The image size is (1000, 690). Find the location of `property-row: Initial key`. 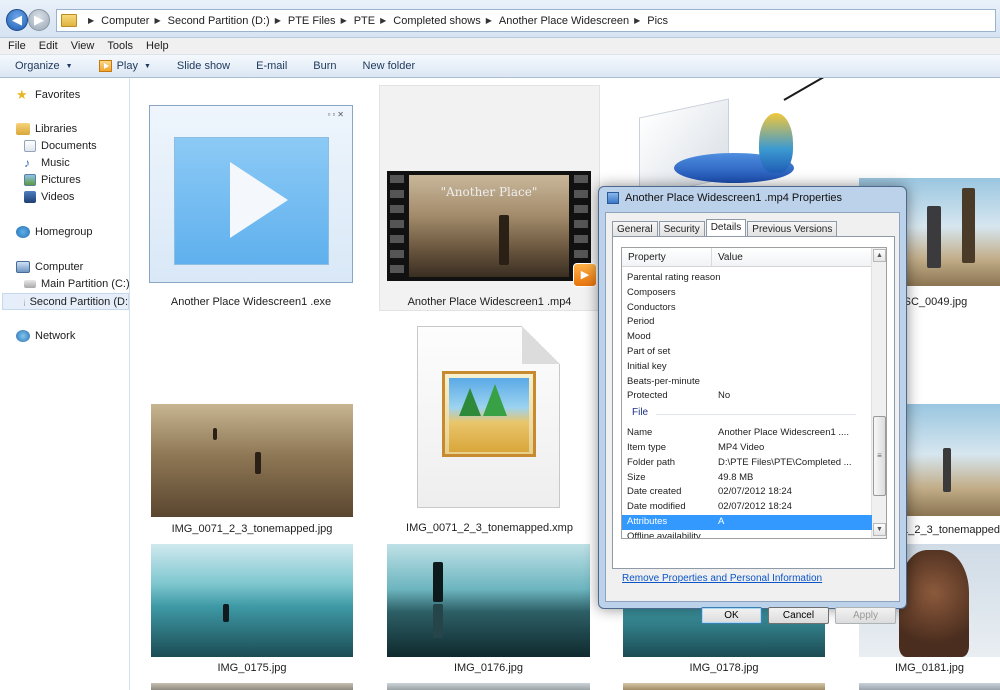

property-row: Initial key is located at coordinates (747, 367).